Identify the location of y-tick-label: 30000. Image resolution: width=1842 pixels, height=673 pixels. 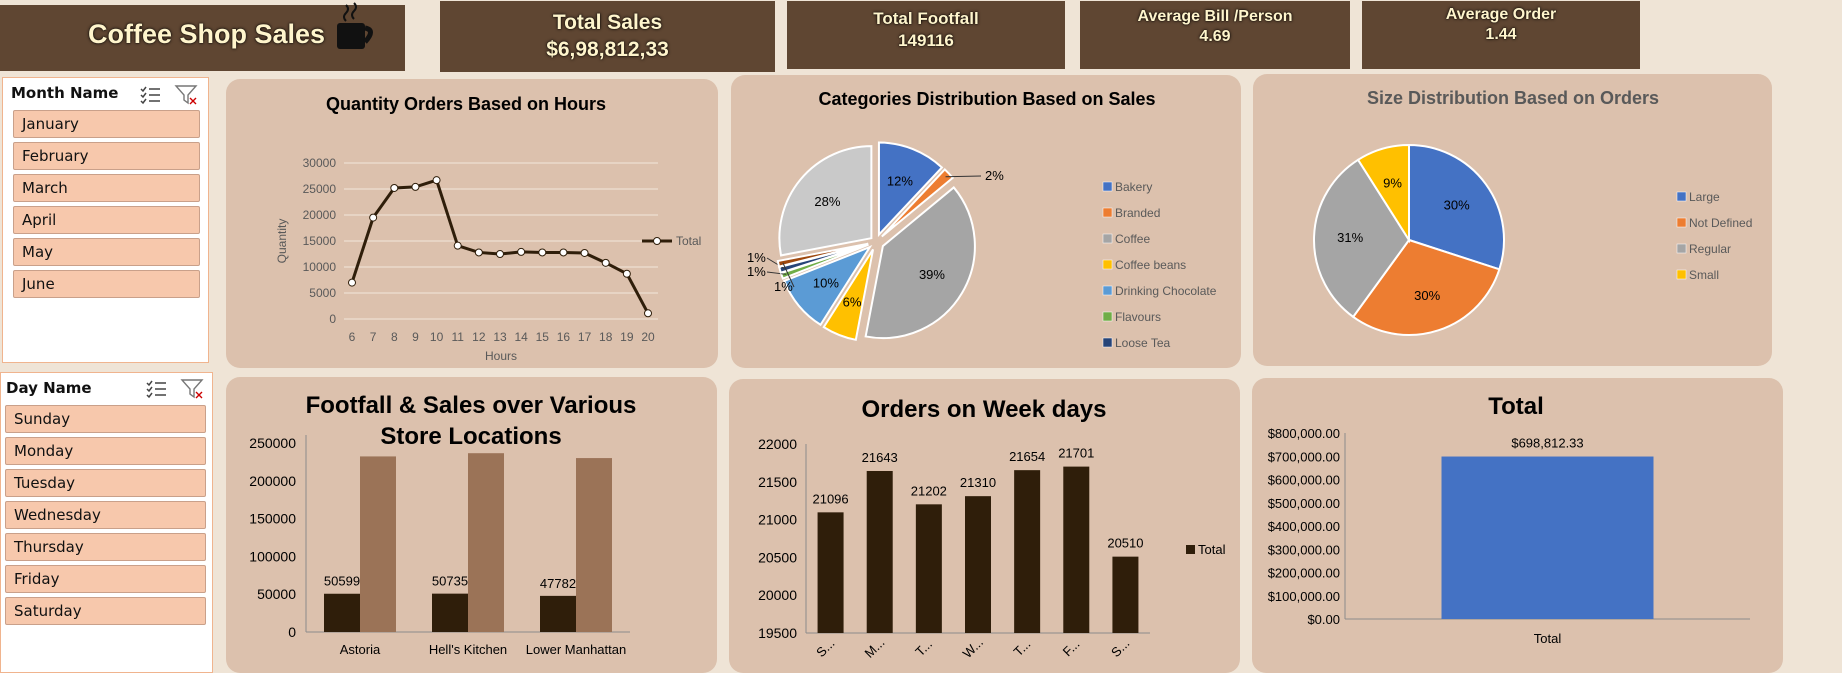
(320, 163).